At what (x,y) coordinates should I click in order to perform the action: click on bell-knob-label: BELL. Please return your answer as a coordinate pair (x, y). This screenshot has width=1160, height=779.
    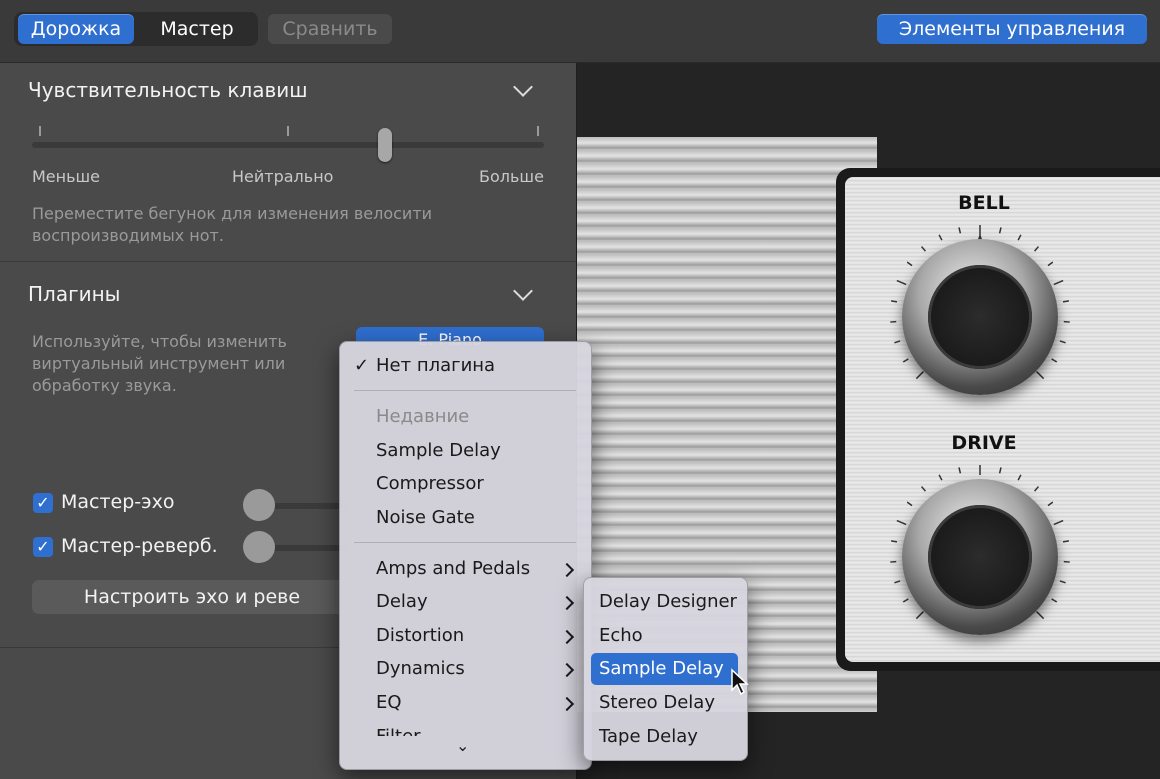
    Looking at the image, I should click on (984, 203).